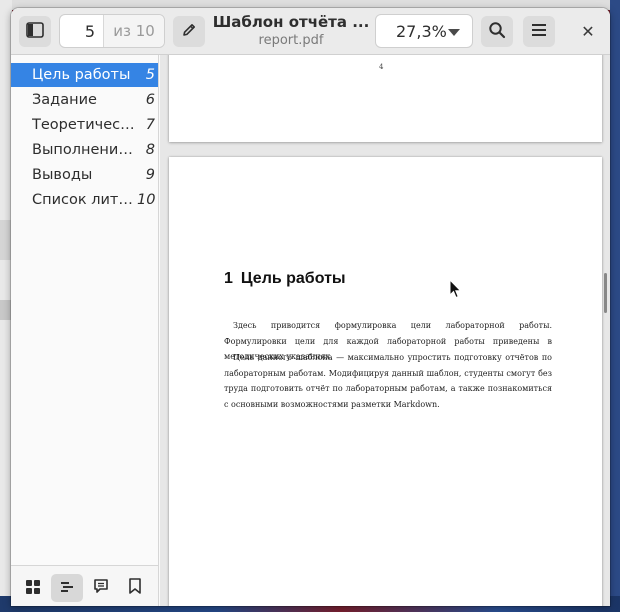  I want to click on dropdown-arrow-icon, so click(454, 32).